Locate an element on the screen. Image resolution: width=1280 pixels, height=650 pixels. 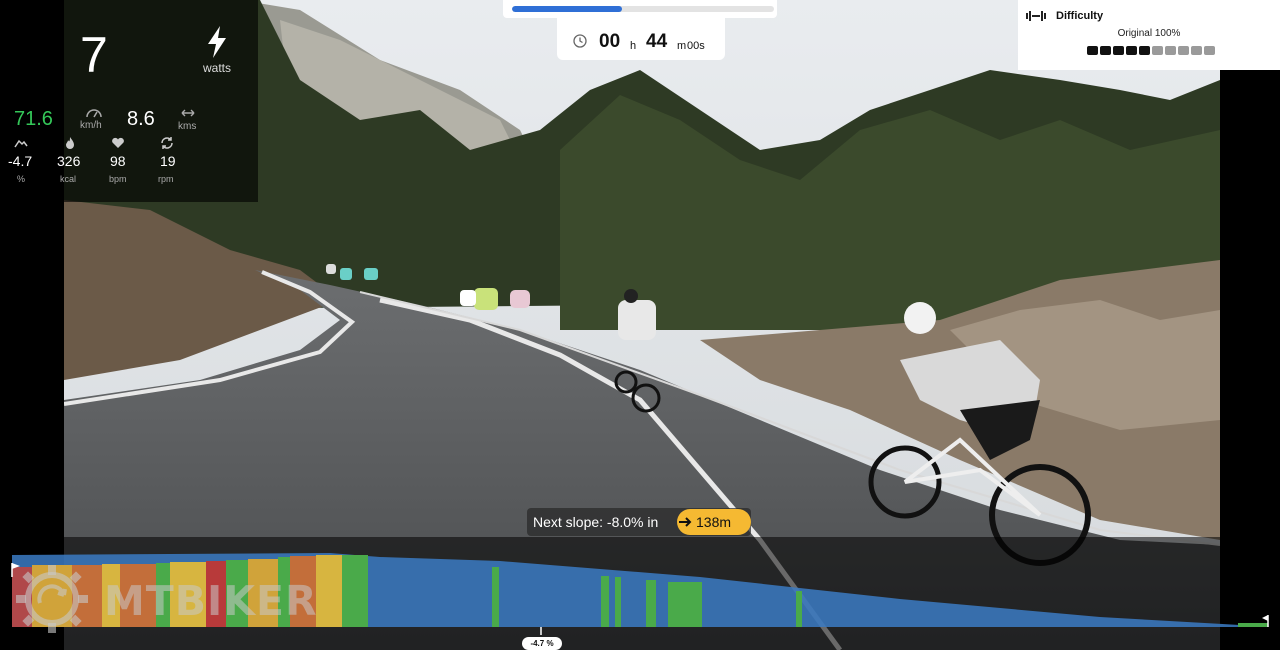
timer-seconds: 00s is located at coordinates (696, 46).